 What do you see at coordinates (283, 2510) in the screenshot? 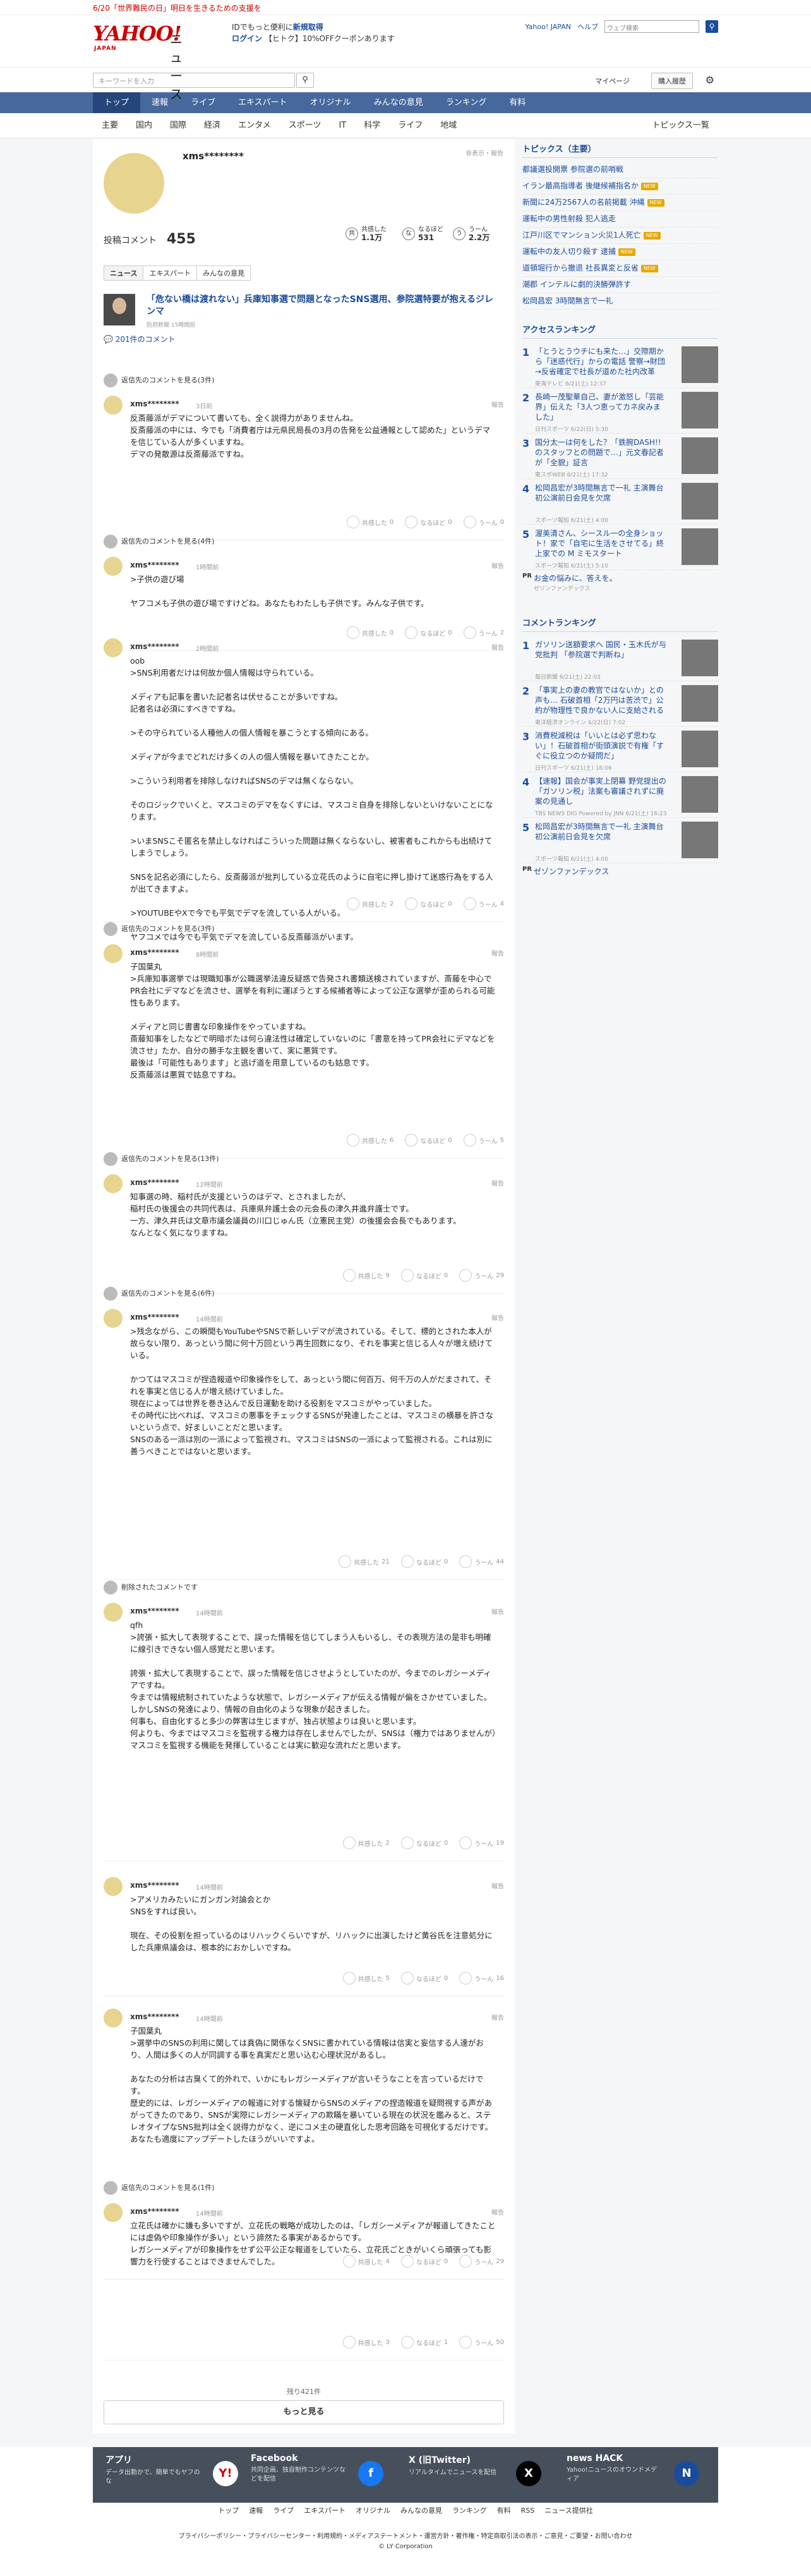
I see `footer-nav-link: ライブ` at bounding box center [283, 2510].